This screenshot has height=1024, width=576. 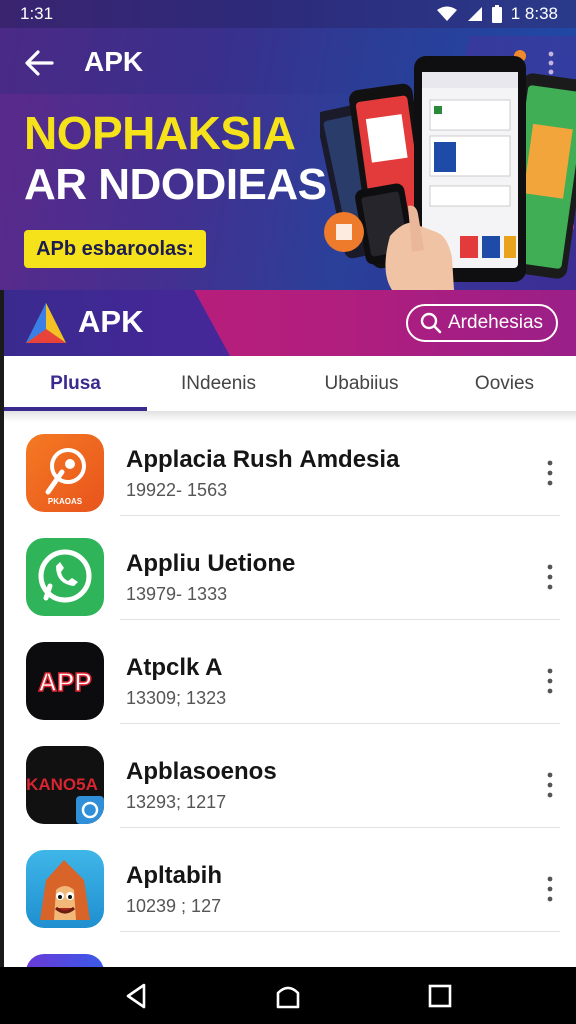 I want to click on game-logo-icon: KANO5A, so click(x=65, y=785).